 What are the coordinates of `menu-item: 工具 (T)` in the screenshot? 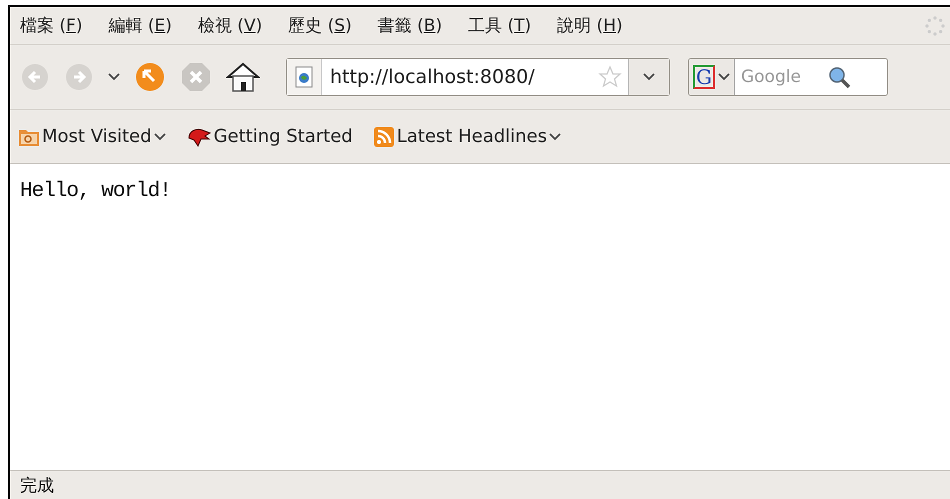 It's located at (506, 25).